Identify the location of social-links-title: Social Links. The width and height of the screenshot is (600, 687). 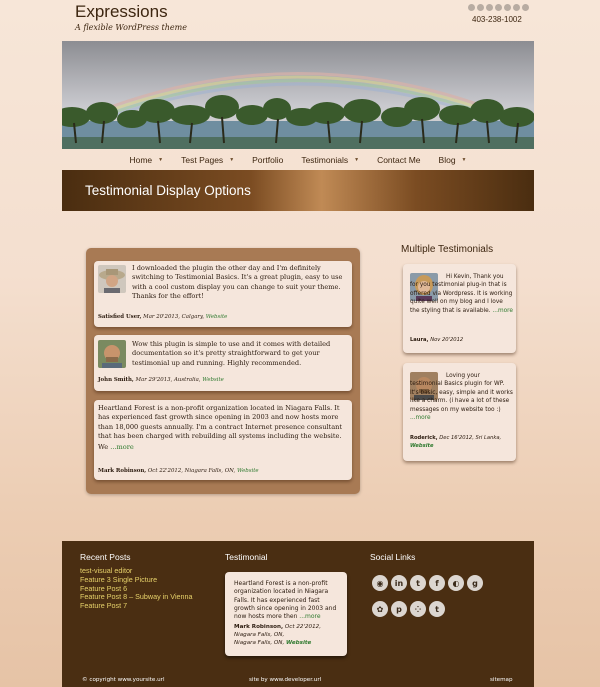
(393, 557).